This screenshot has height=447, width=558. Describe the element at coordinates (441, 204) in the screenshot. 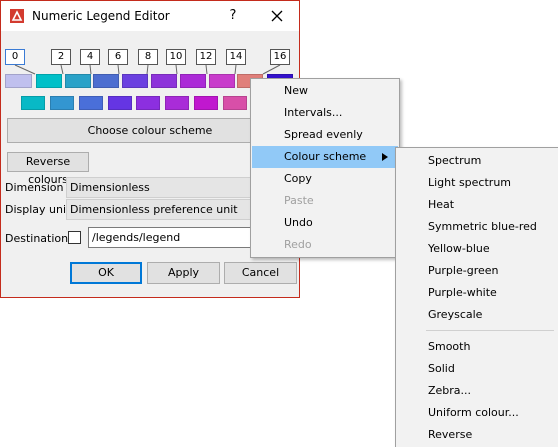

I see `scheme-option-label: Heat` at that location.